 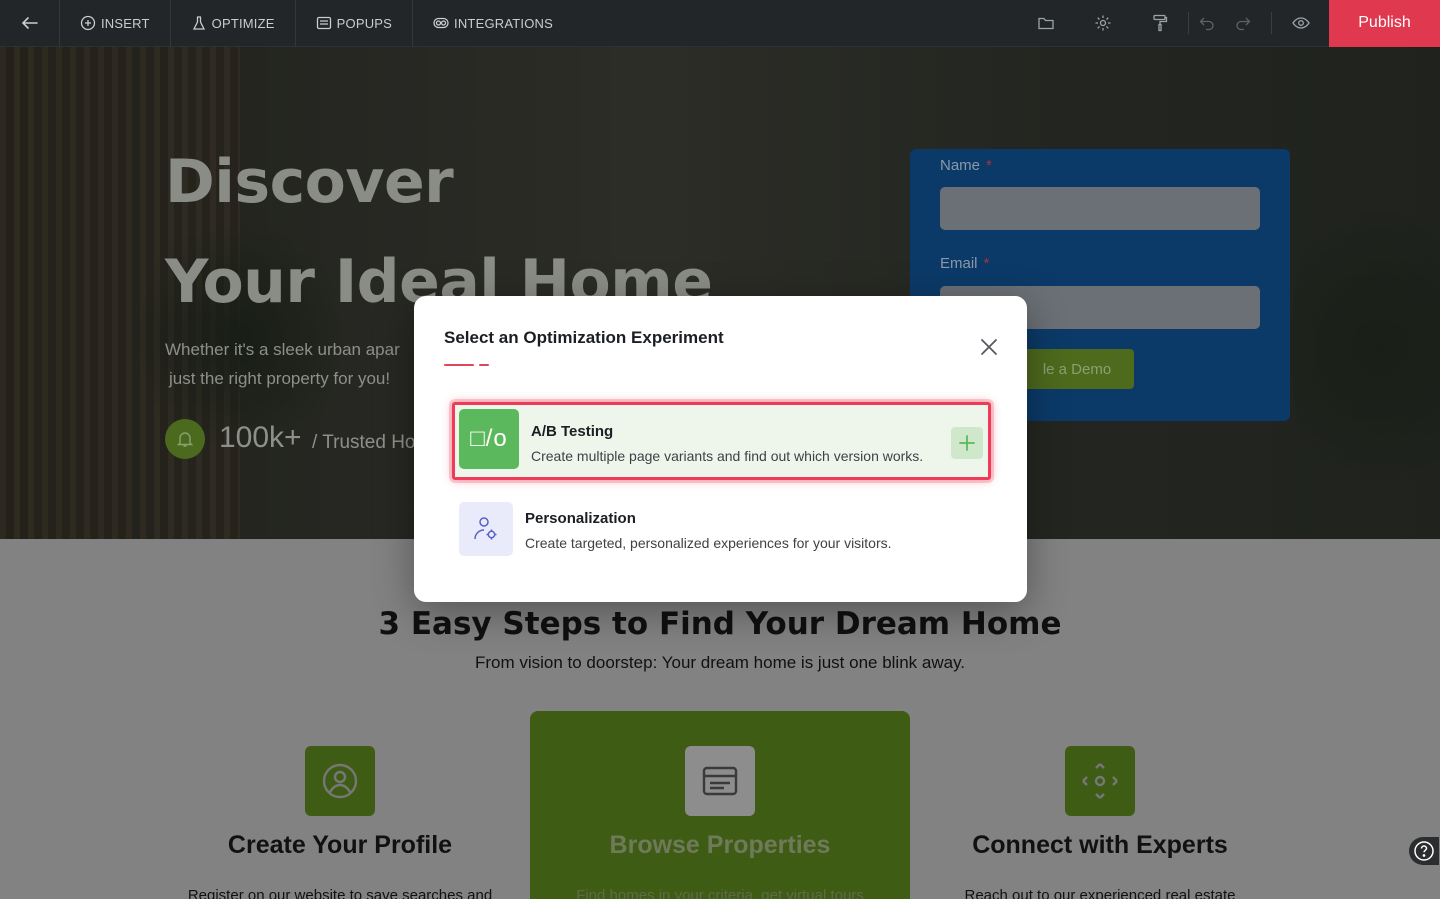 I want to click on option-title: A/B Testing, so click(x=572, y=431).